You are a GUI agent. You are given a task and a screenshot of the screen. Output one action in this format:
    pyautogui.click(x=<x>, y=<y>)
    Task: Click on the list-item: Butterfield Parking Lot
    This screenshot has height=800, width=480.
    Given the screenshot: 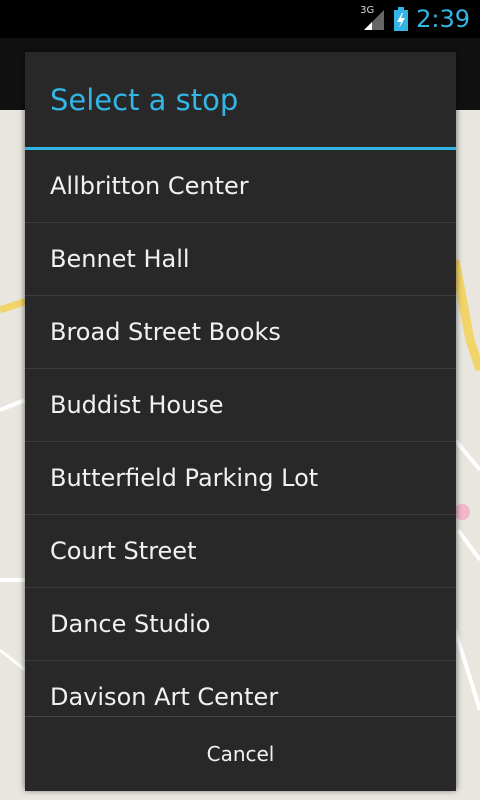 What is the action you would take?
    pyautogui.click(x=240, y=478)
    